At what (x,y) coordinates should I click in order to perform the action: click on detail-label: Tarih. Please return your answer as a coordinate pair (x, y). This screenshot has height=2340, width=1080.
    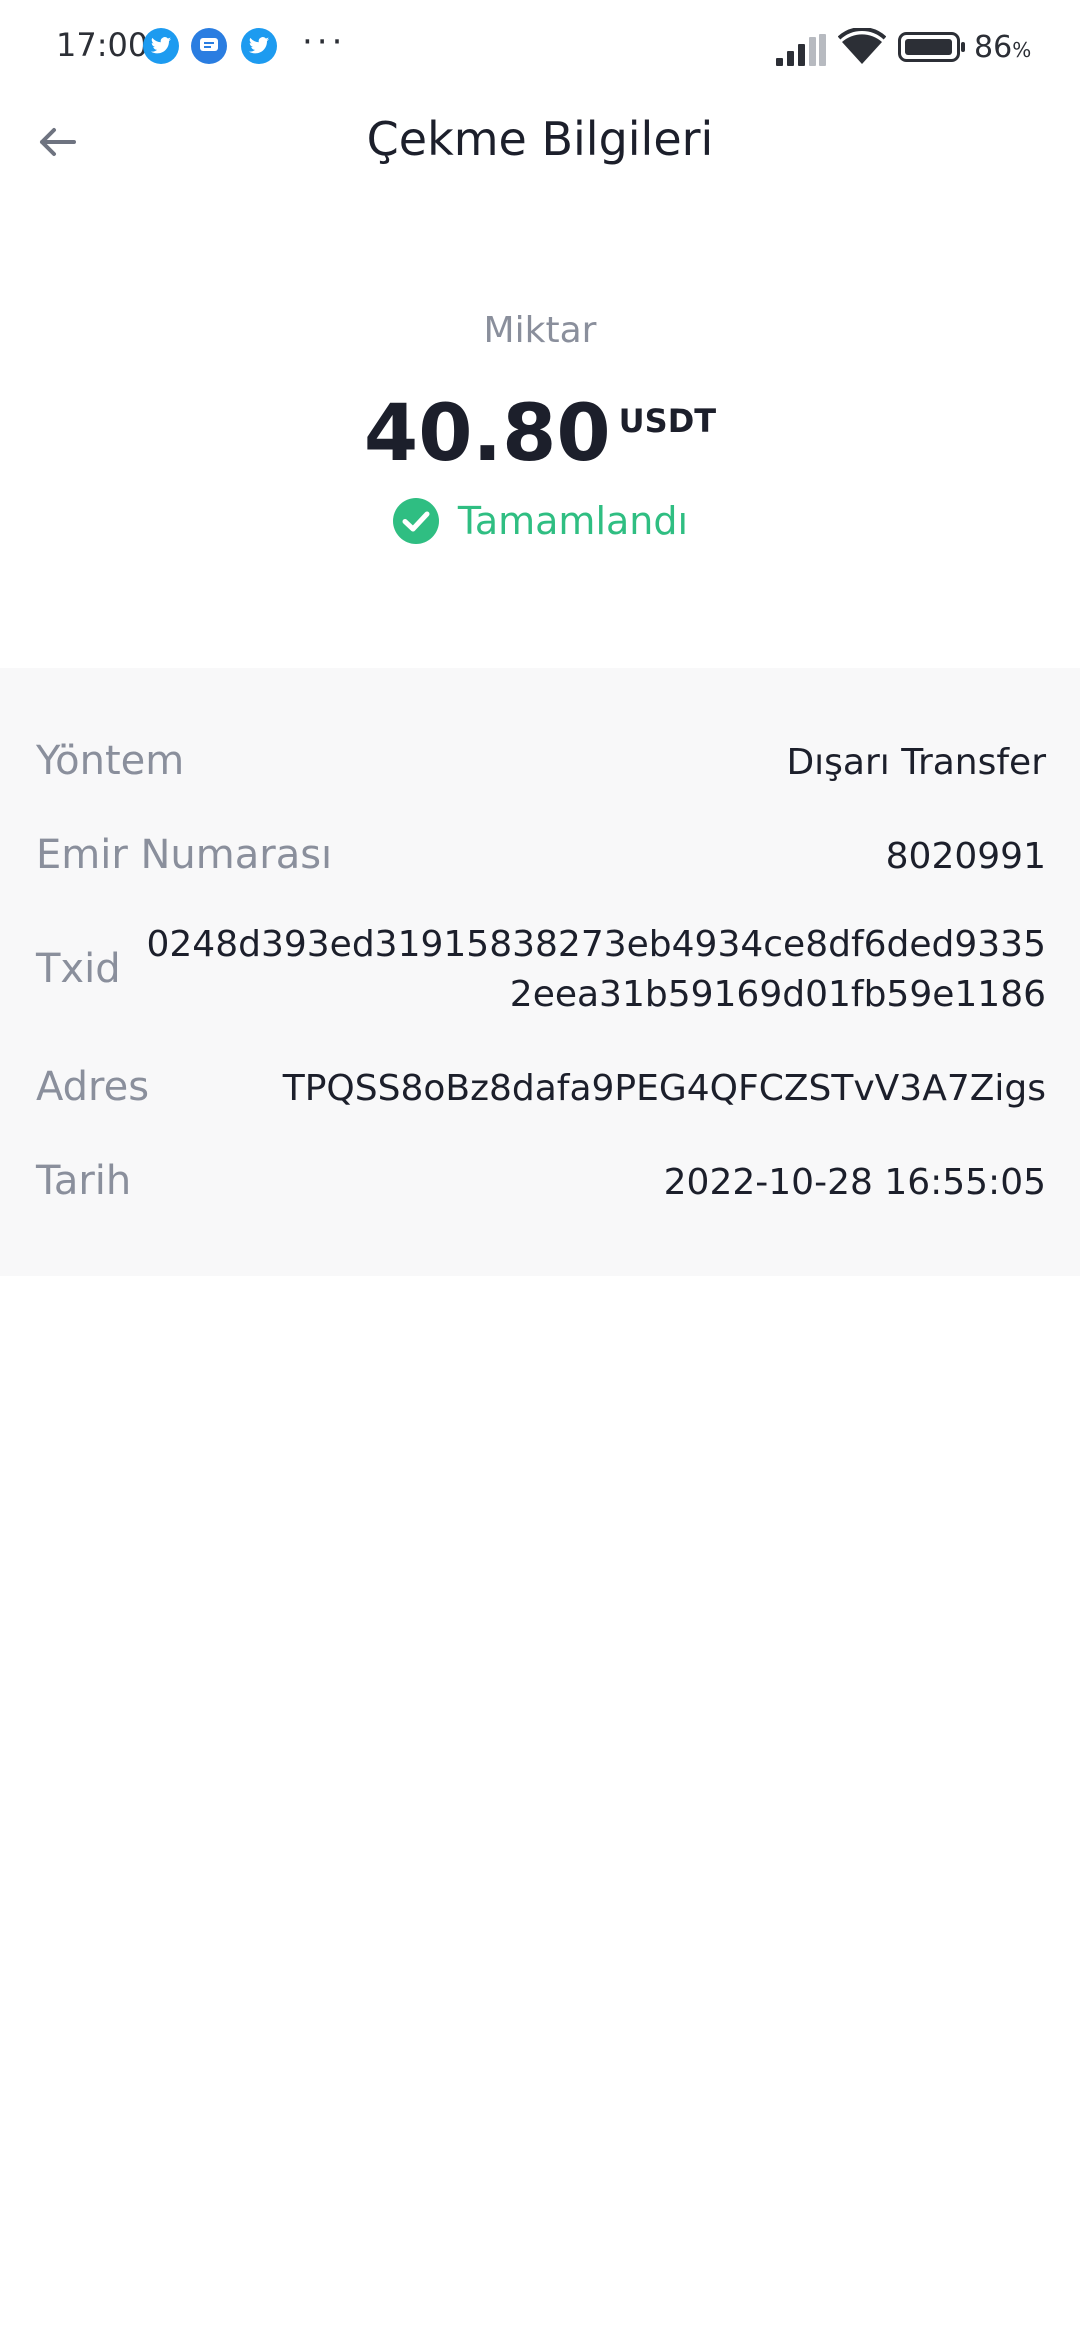
    Looking at the image, I should click on (84, 1181).